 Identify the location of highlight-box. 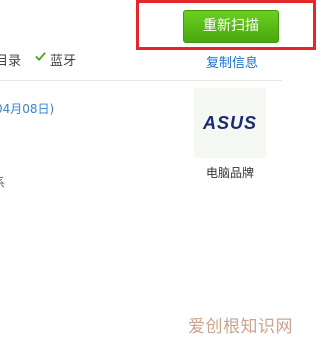
(226, 25).